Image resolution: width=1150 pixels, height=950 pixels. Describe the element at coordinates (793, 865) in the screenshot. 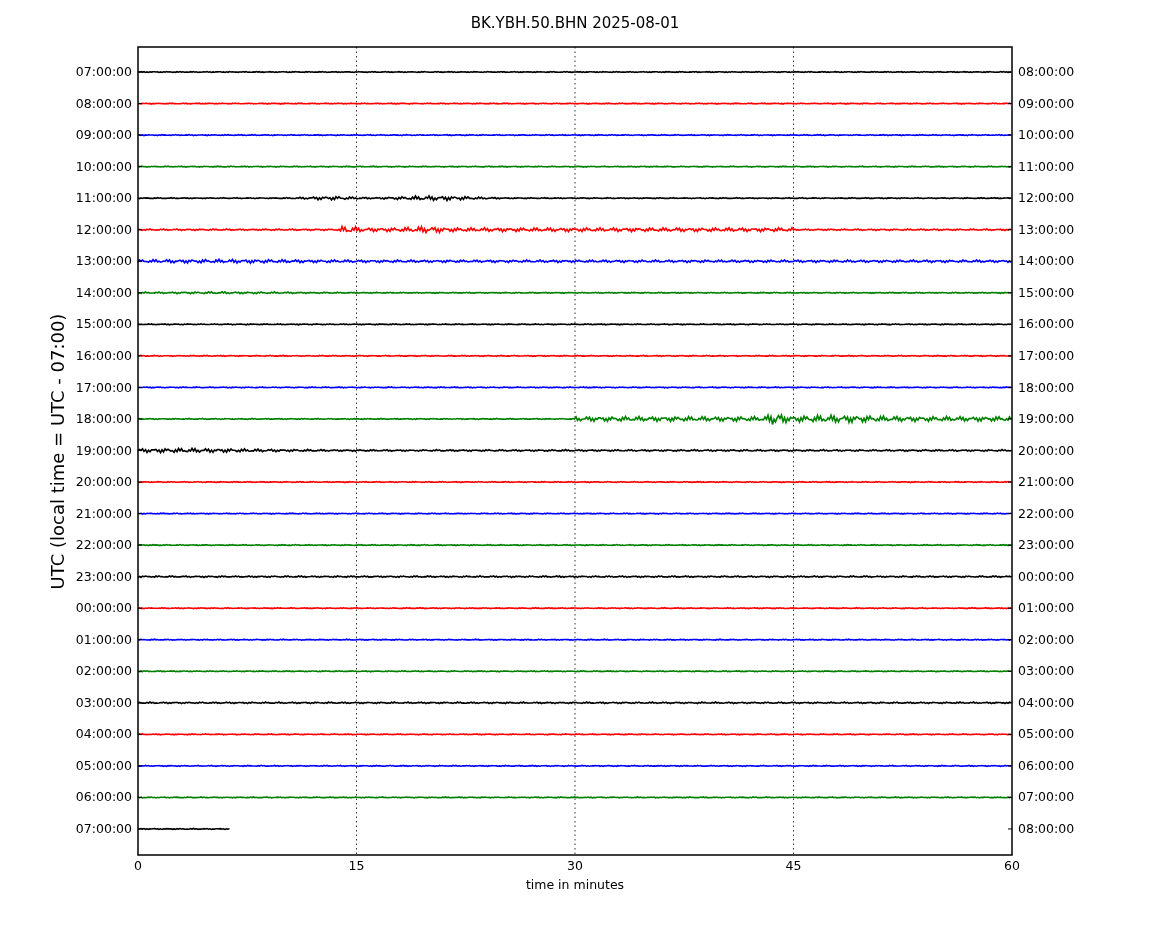

I see `x-tick-label: 45` at that location.